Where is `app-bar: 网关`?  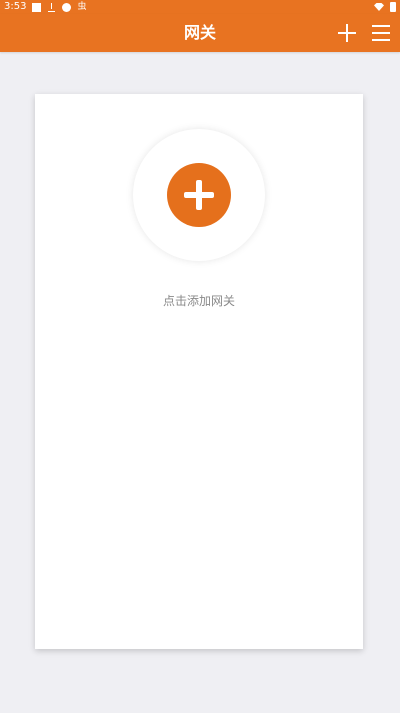 app-bar: 网关 is located at coordinates (200, 33).